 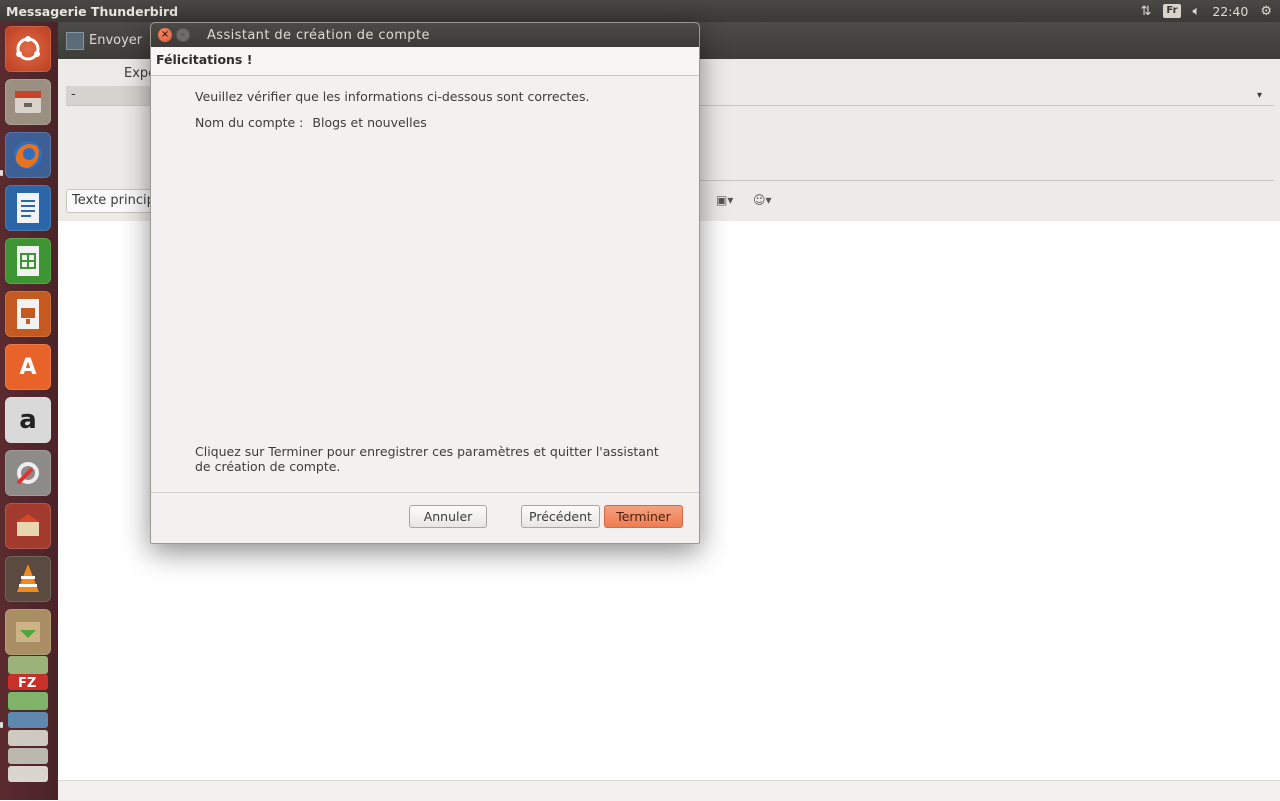 I want to click on chevron-down-icon: ▾, so click(x=1259, y=95).